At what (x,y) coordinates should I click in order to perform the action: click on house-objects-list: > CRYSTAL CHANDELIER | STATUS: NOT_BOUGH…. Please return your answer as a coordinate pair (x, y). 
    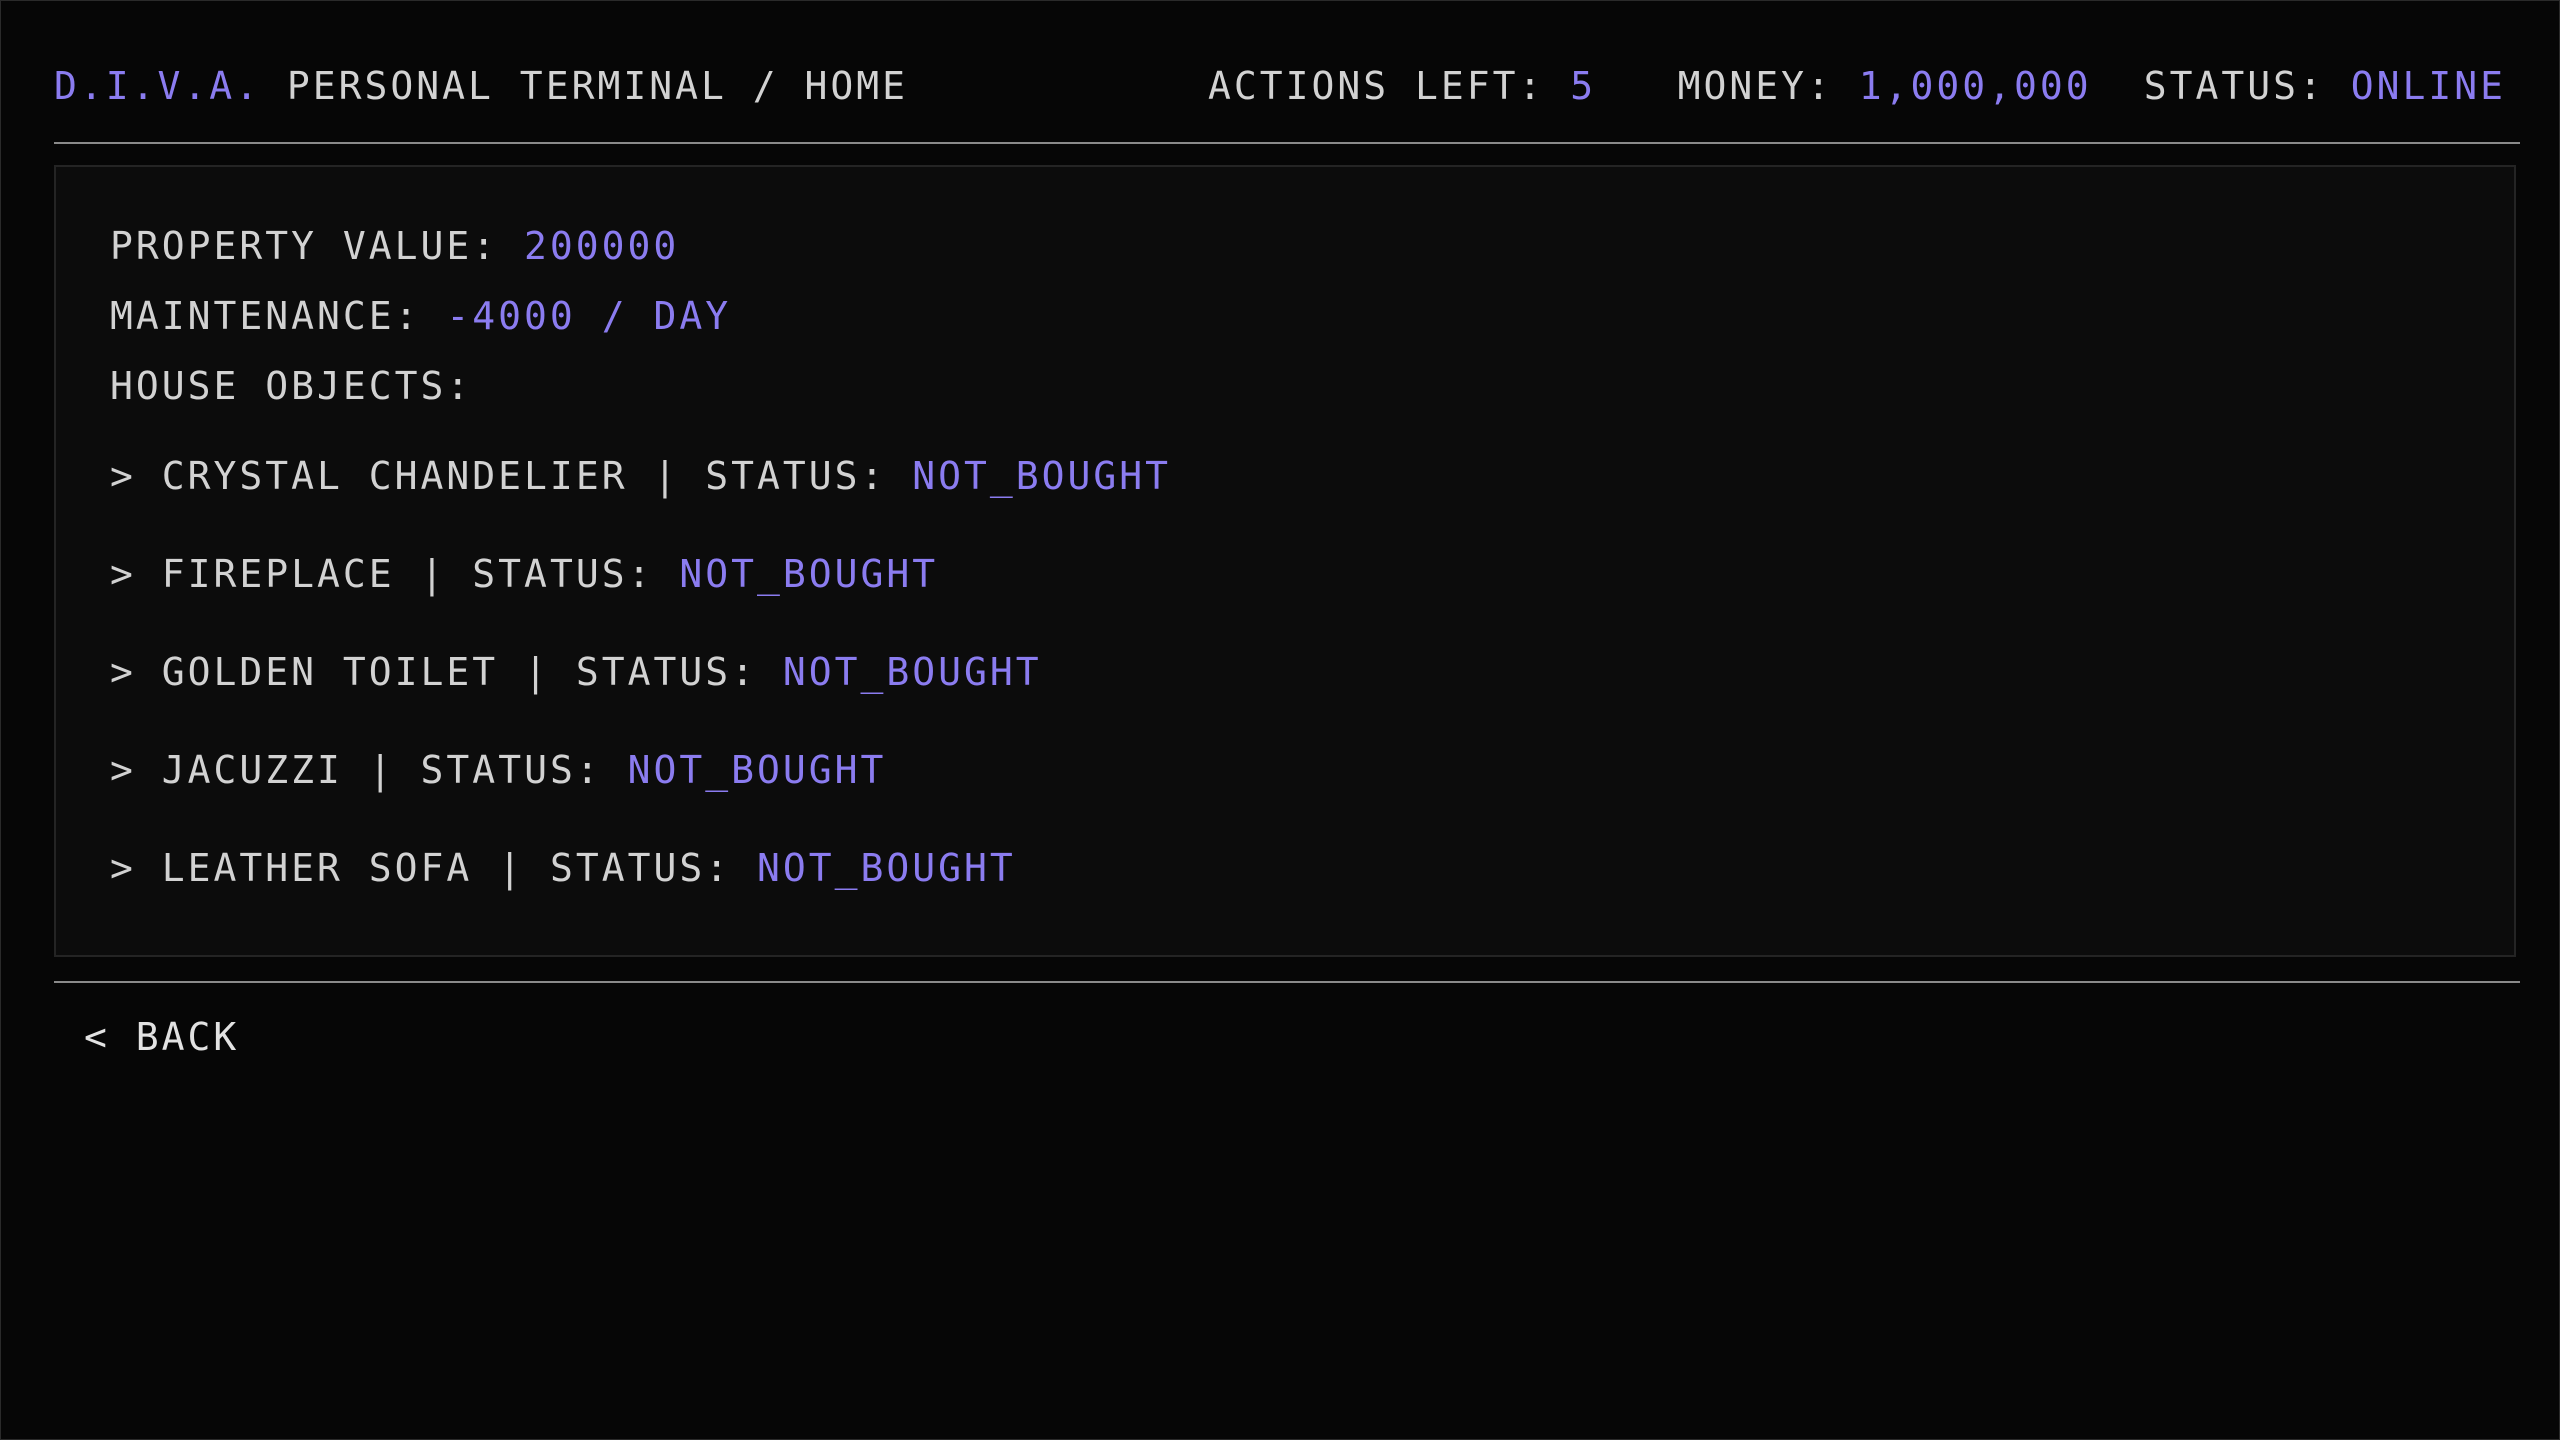
    Looking at the image, I should click on (640, 696).